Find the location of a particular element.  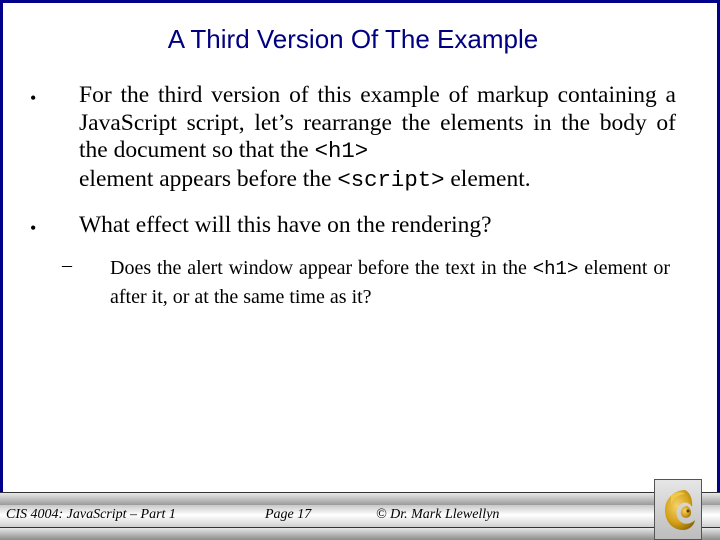

footer-copyright: © Dr. Mark Llewellyn is located at coordinates (438, 514).